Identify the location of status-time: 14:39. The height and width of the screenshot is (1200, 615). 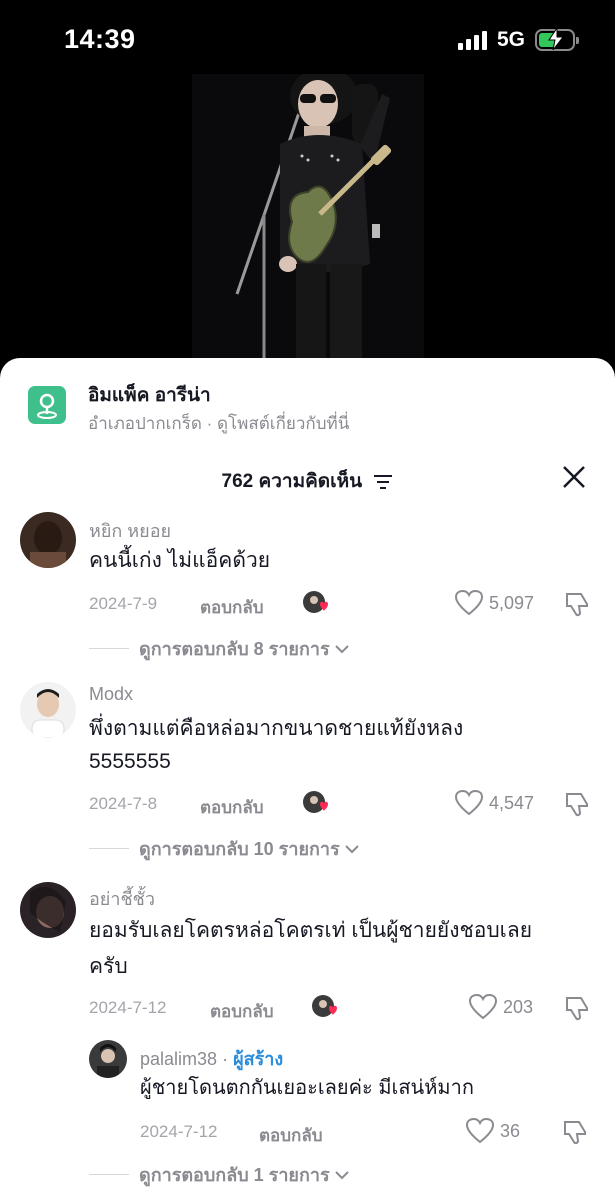
(100, 39).